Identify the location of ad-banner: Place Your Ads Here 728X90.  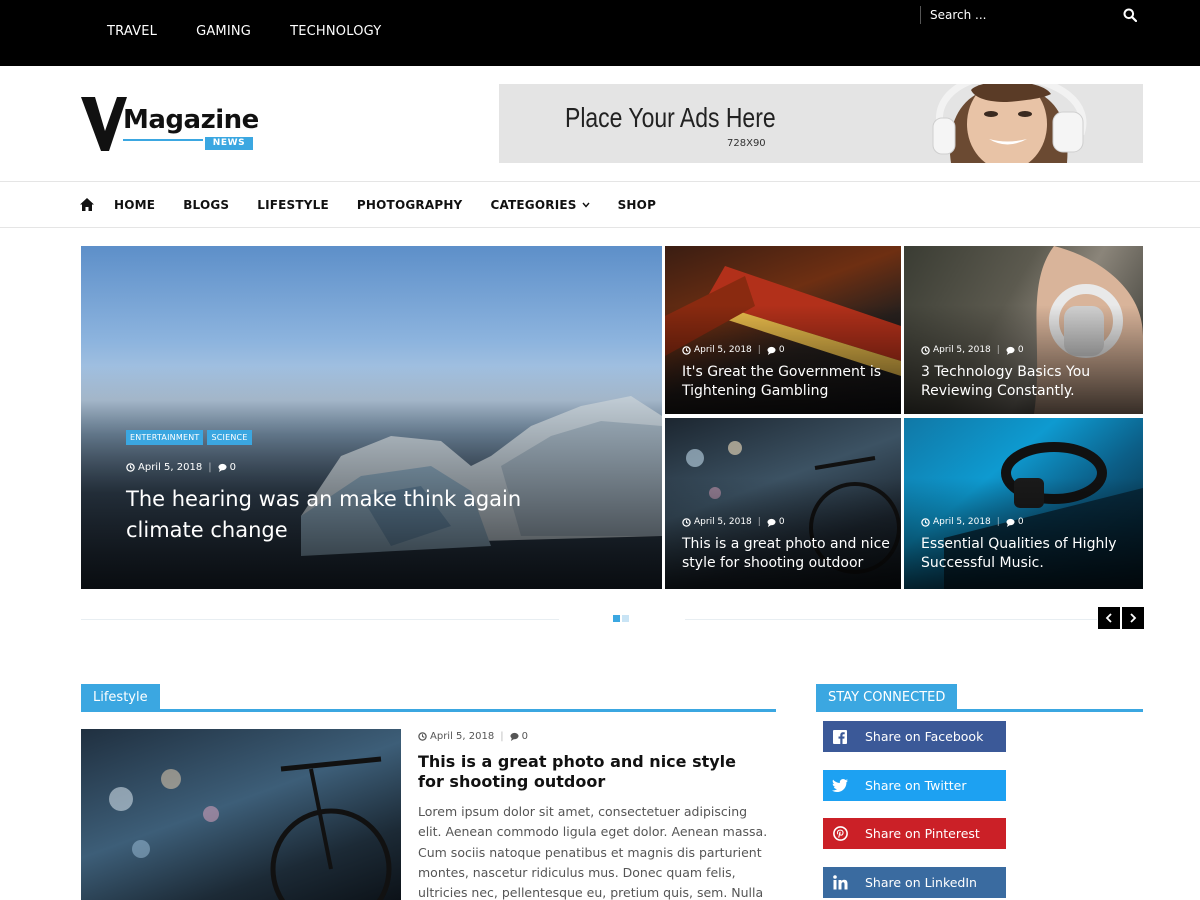
(821, 123).